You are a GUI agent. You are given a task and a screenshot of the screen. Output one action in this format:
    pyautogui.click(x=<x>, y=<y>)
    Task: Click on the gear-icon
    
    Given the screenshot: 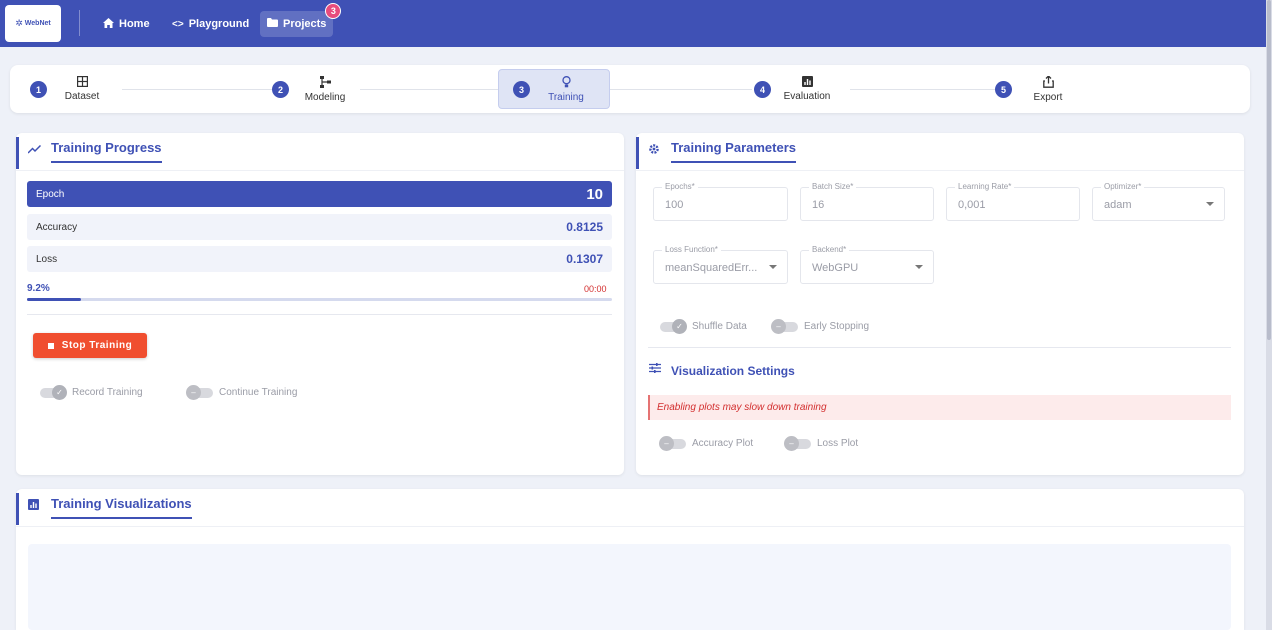 What is the action you would take?
    pyautogui.click(x=654, y=150)
    